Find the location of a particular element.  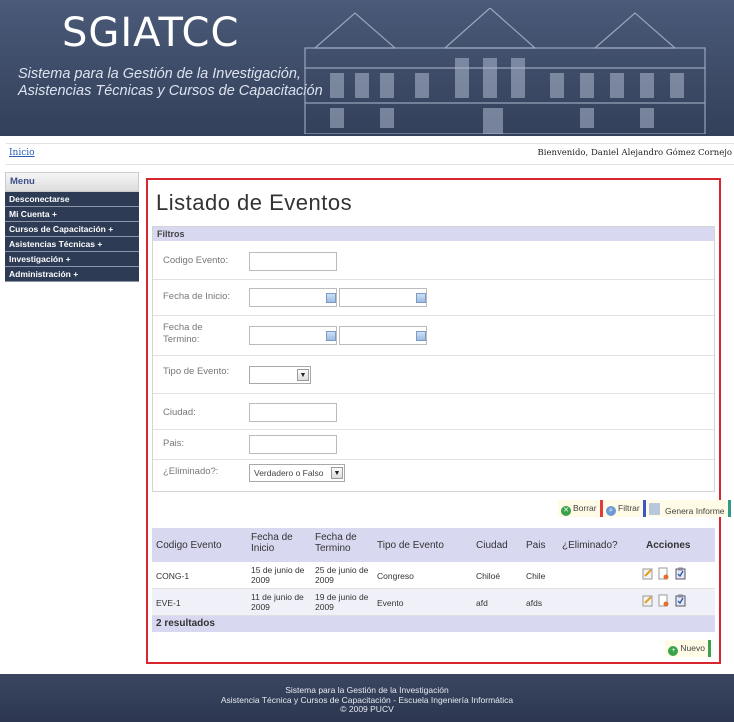

search-icon: ⌕ is located at coordinates (611, 511).